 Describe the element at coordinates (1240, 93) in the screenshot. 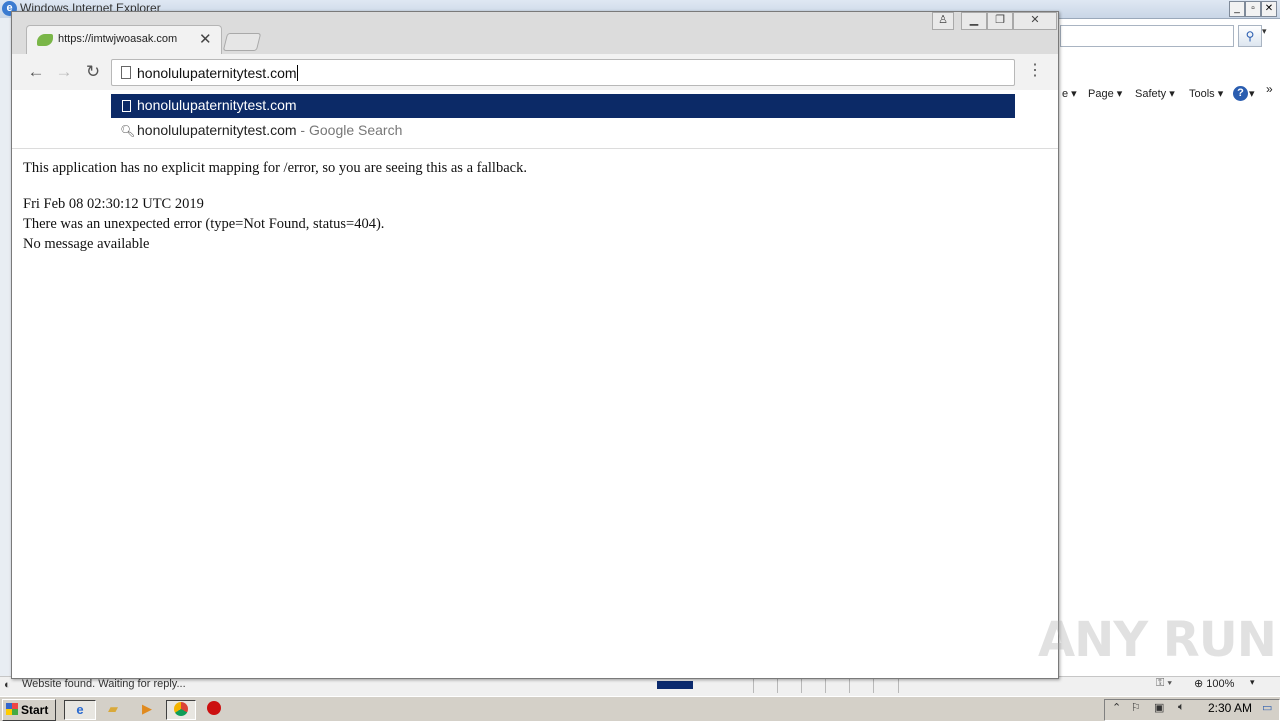

I see `ie-help-icon: ?` at that location.